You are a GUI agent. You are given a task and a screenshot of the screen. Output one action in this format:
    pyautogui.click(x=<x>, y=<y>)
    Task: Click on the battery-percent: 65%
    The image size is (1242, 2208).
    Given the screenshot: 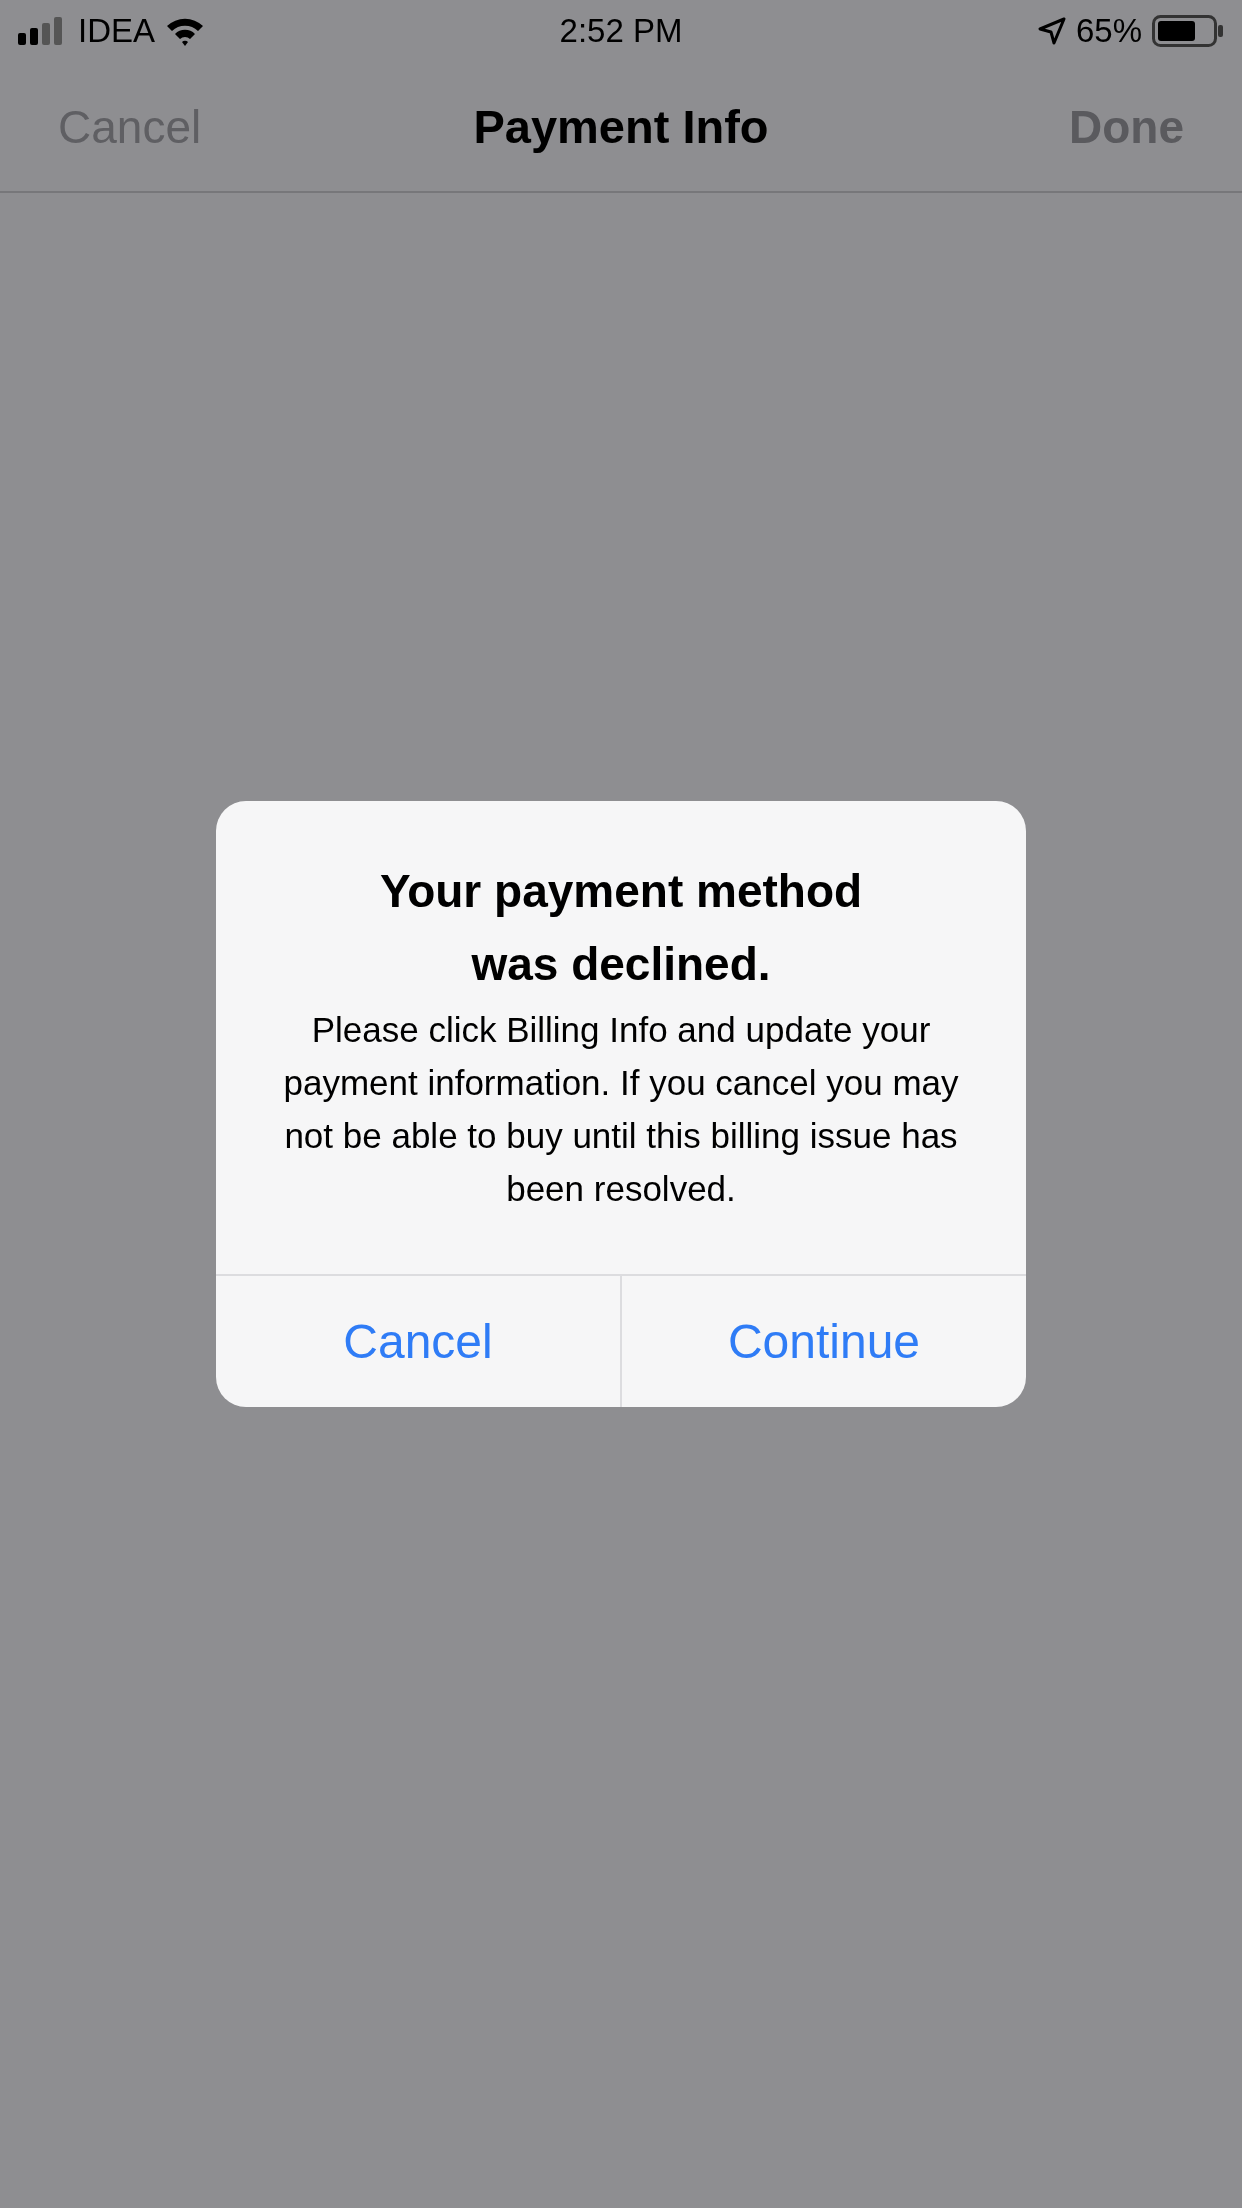 What is the action you would take?
    pyautogui.click(x=1108, y=31)
    